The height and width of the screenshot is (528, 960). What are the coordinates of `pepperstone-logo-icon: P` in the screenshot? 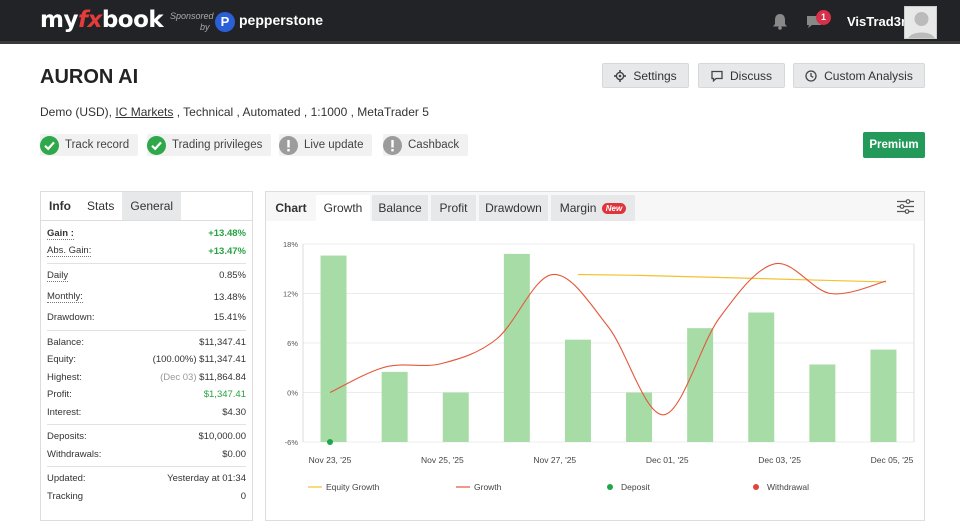 It's located at (225, 22).